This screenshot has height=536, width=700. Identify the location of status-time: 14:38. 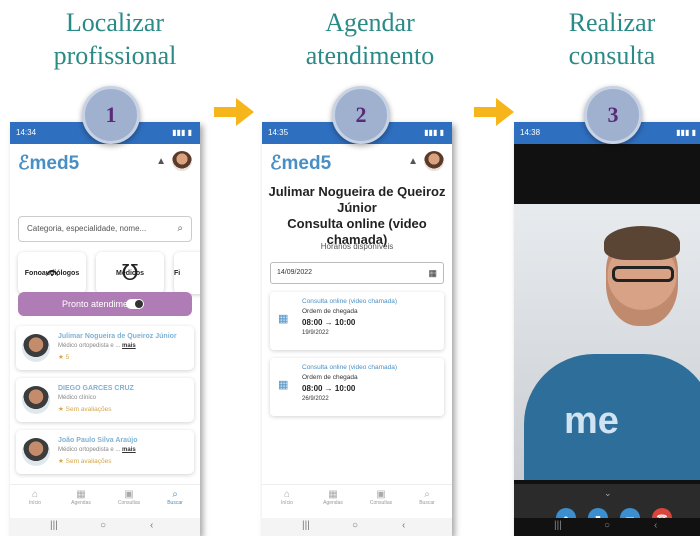
(530, 132).